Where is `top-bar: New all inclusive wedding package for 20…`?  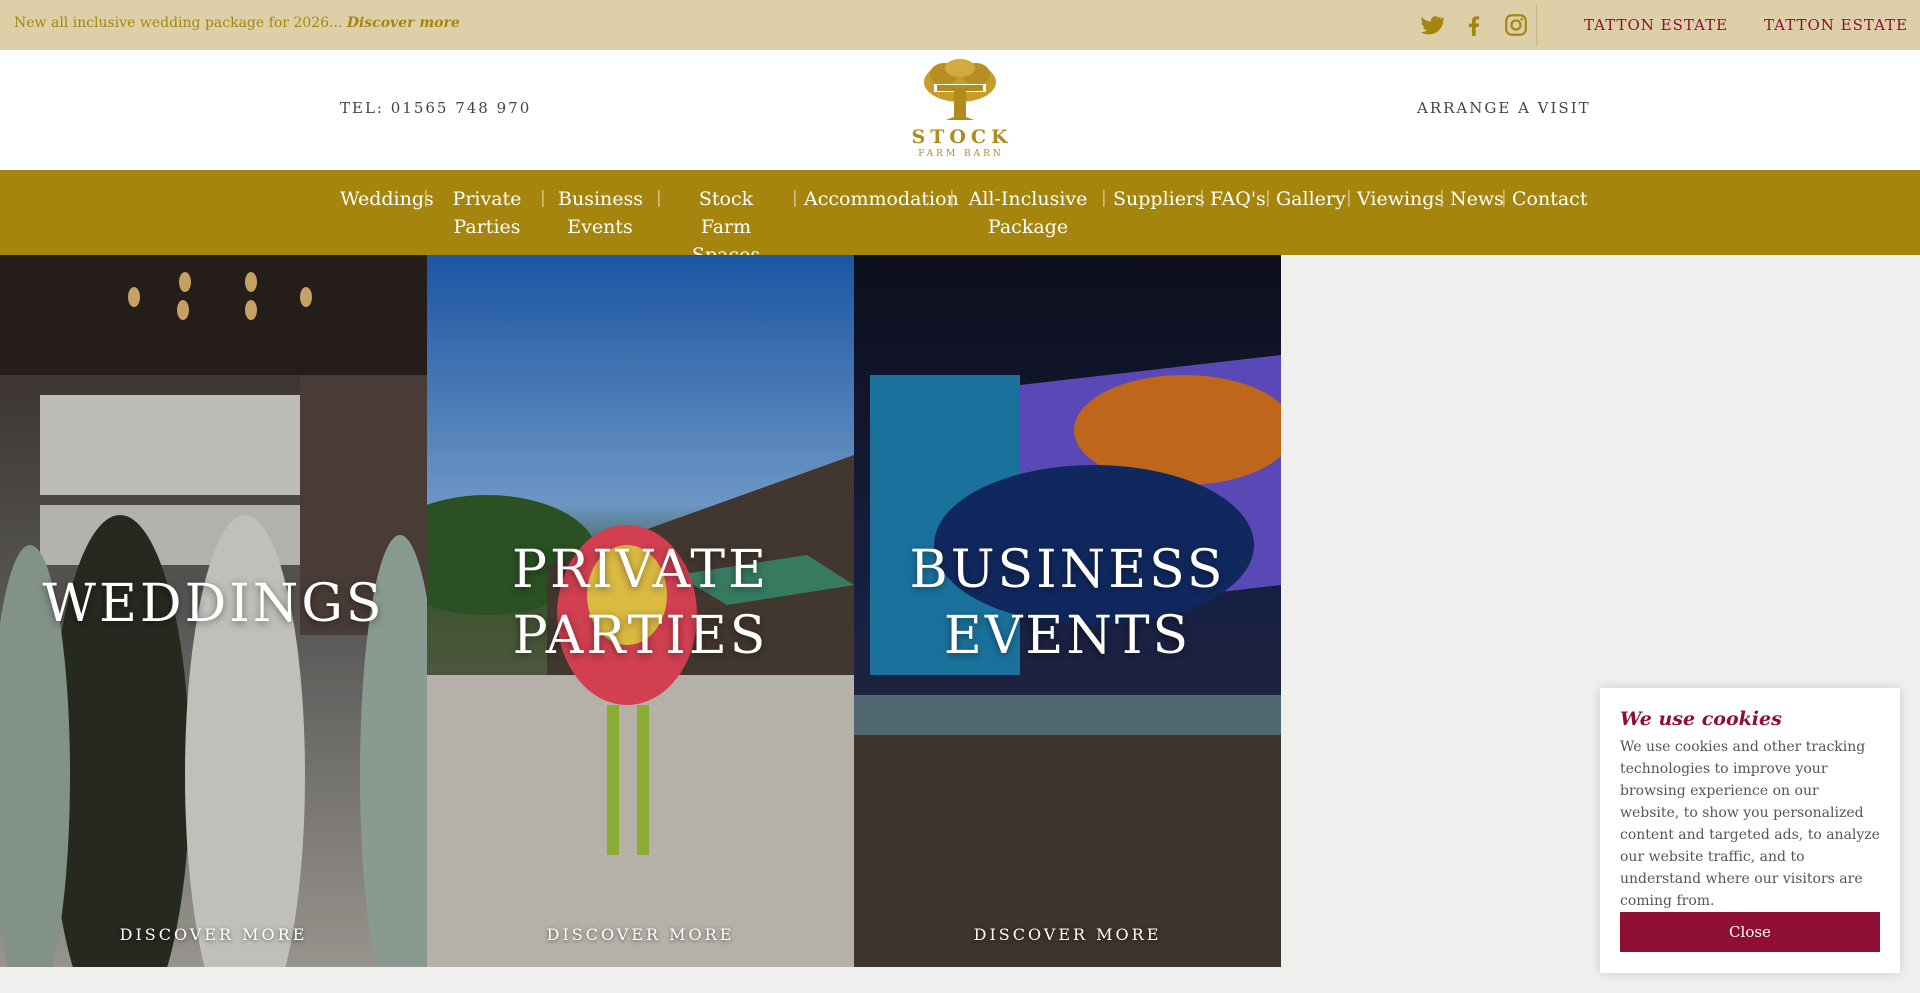 top-bar: New all inclusive wedding package for 20… is located at coordinates (960, 25).